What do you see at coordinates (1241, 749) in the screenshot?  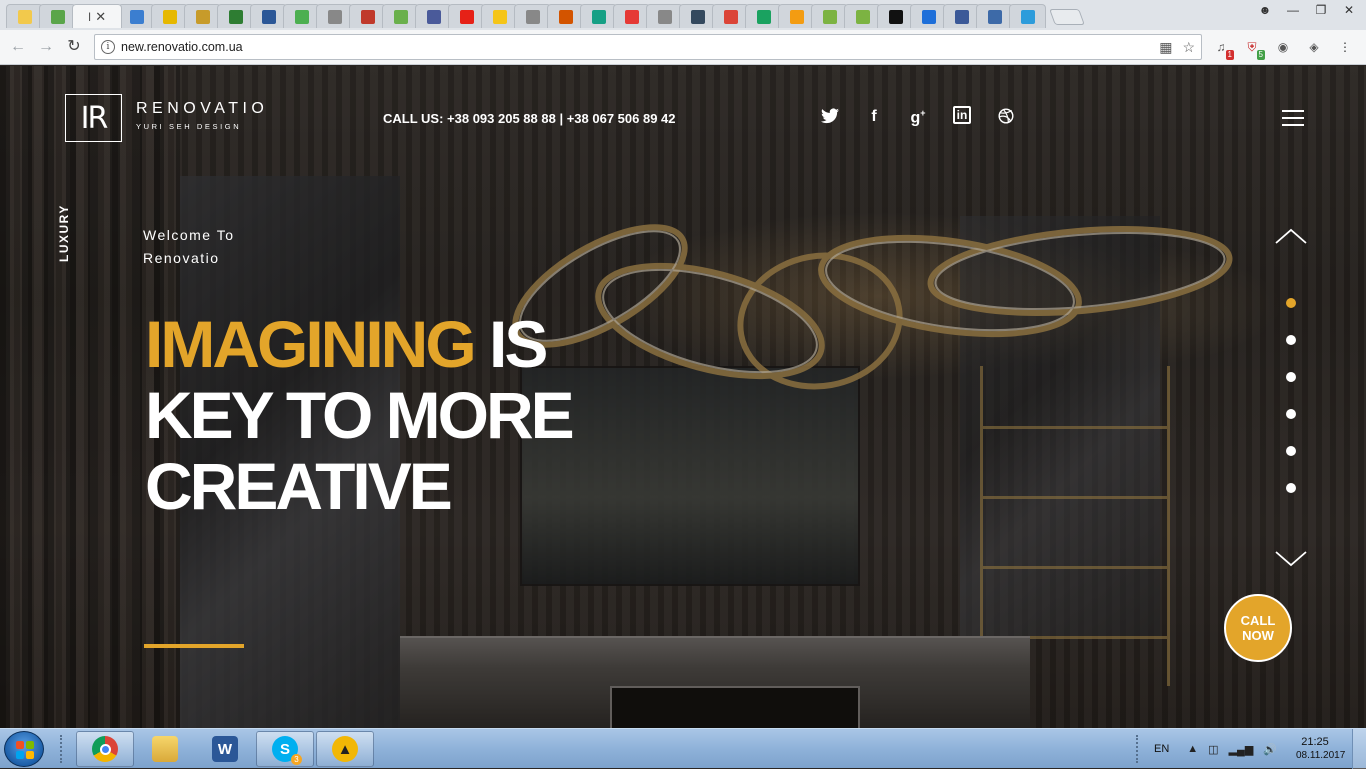 I see `signal-icon: ▂▄▆` at bounding box center [1241, 749].